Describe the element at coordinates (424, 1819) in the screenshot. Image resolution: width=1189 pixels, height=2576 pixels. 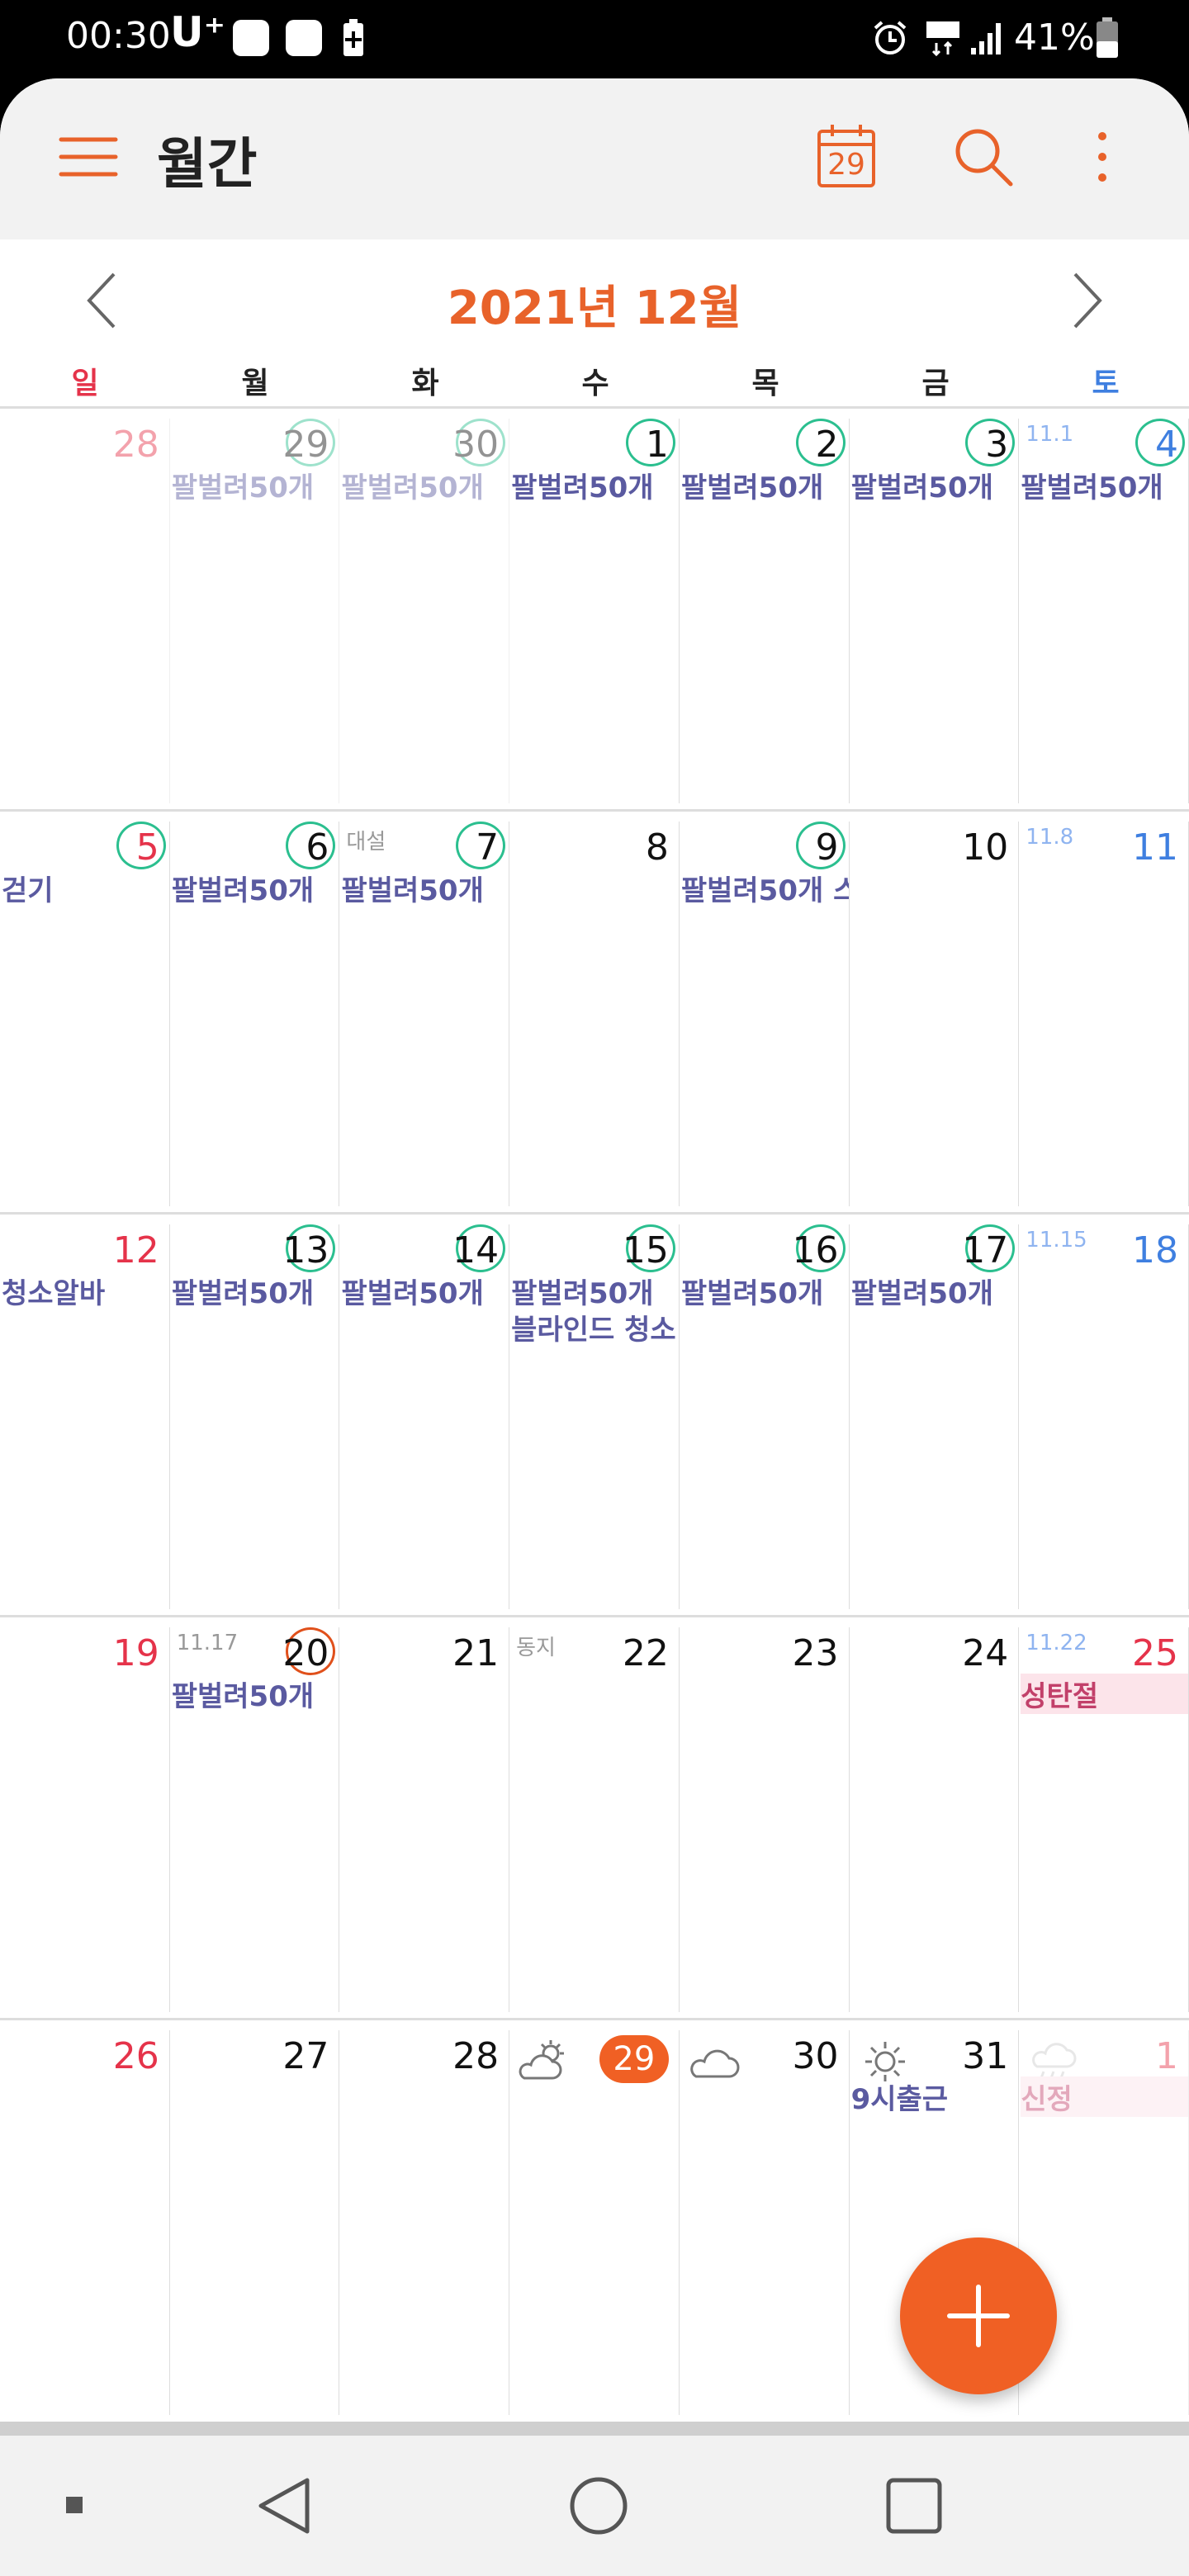
I see `day-cell: 21` at that location.